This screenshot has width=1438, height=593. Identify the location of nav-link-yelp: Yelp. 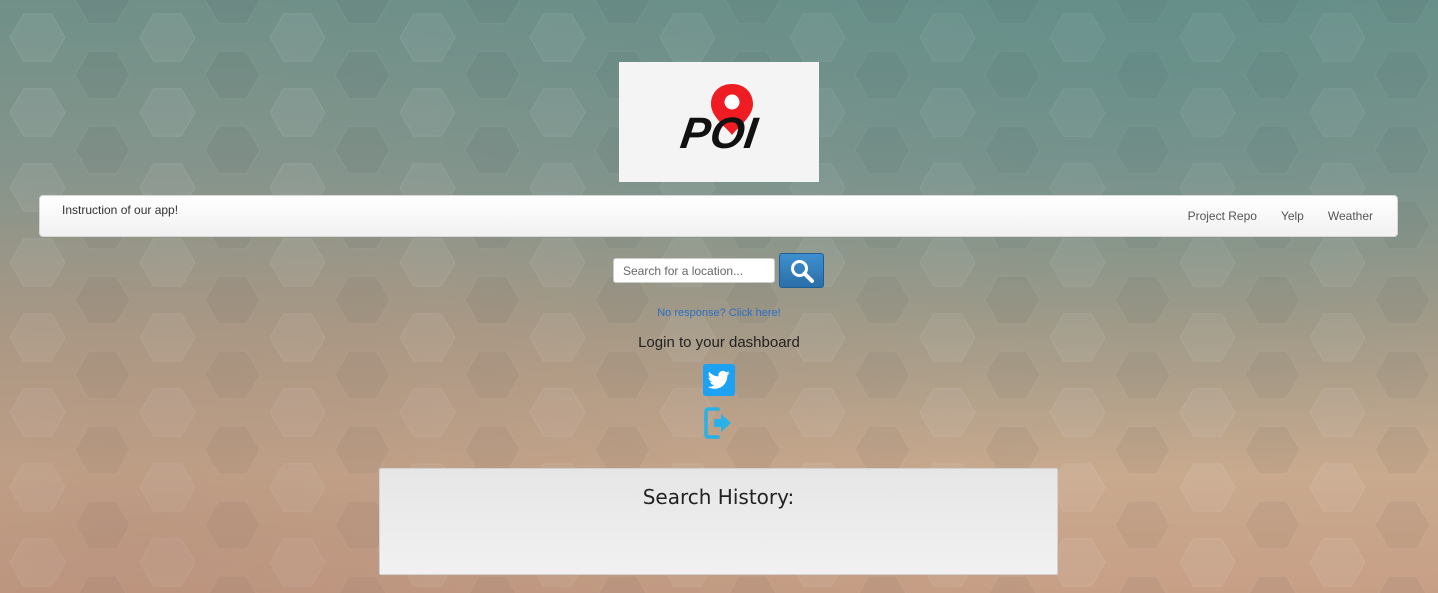
(1292, 216).